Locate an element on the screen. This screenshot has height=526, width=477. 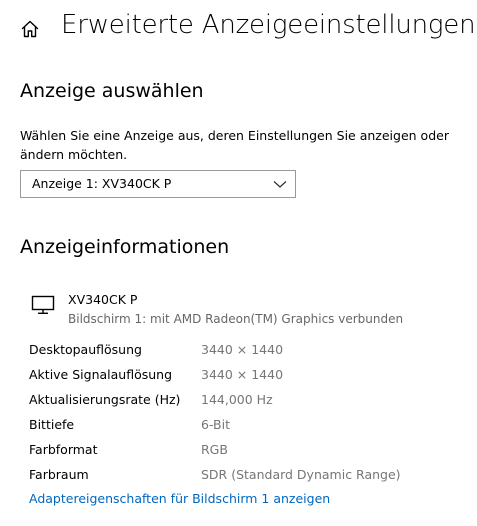
info-row-active-signal-resolution: Aktive Signalauflösung 3440 × 1440 is located at coordinates (238, 377).